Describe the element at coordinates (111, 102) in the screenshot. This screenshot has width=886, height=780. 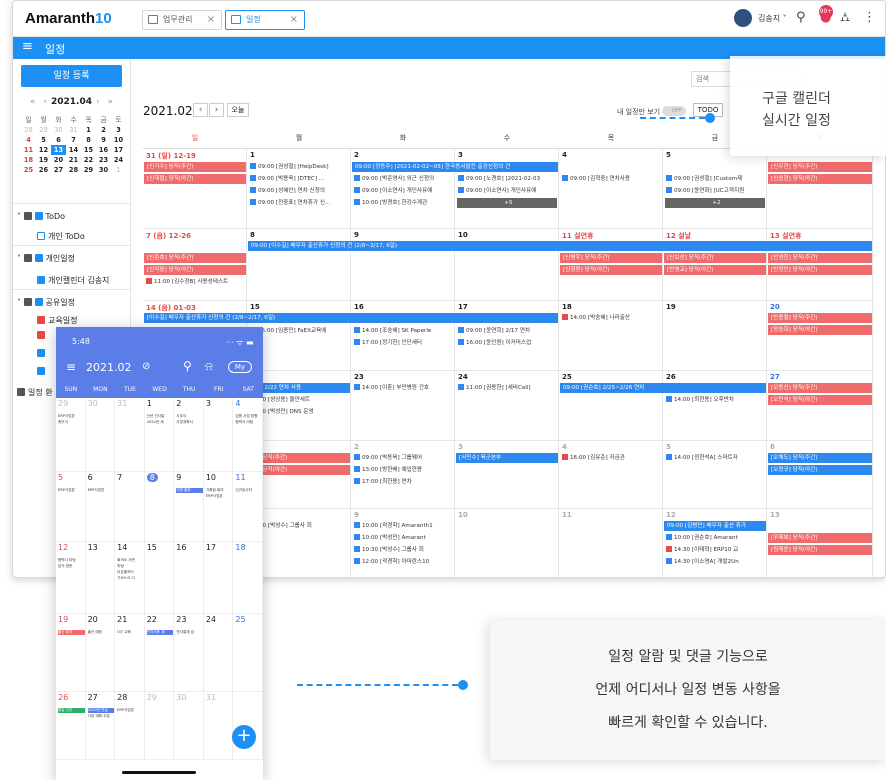
I see `next-year-icon: »` at that location.